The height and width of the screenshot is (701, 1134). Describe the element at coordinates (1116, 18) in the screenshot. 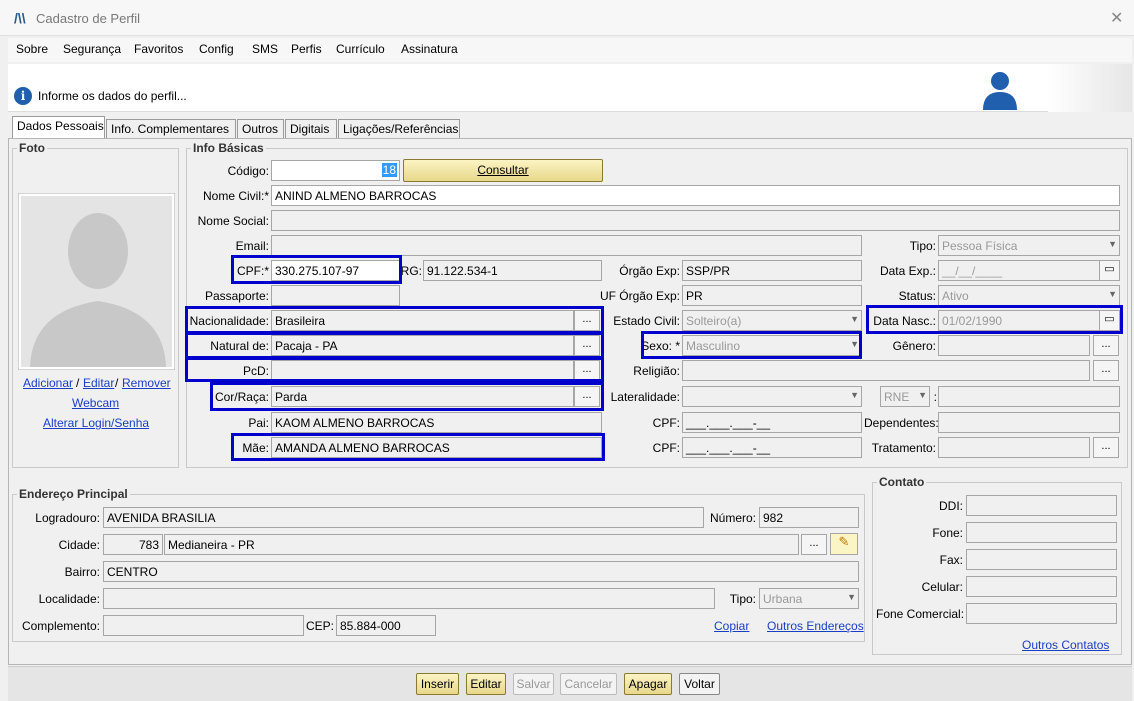

I see `close-icon: ✕` at that location.